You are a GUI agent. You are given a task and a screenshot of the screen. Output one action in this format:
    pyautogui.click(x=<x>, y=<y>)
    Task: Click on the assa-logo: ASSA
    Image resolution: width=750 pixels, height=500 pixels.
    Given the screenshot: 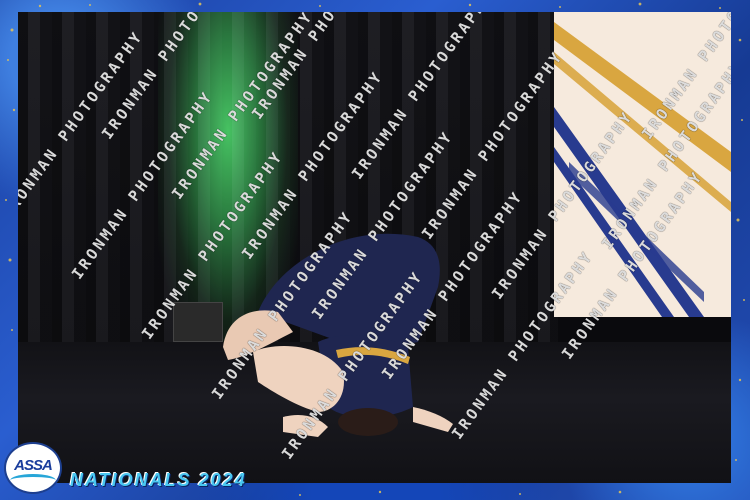 What is the action you would take?
    pyautogui.click(x=33, y=468)
    